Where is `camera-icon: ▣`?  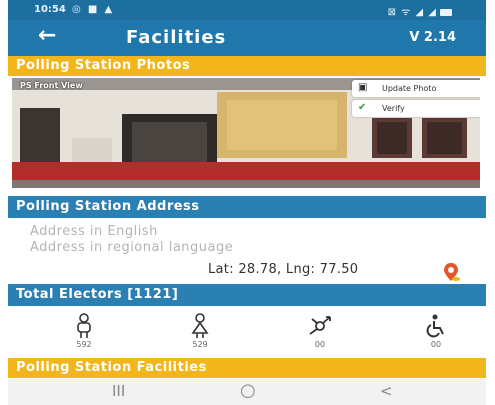 camera-icon: ▣ is located at coordinates (363, 87).